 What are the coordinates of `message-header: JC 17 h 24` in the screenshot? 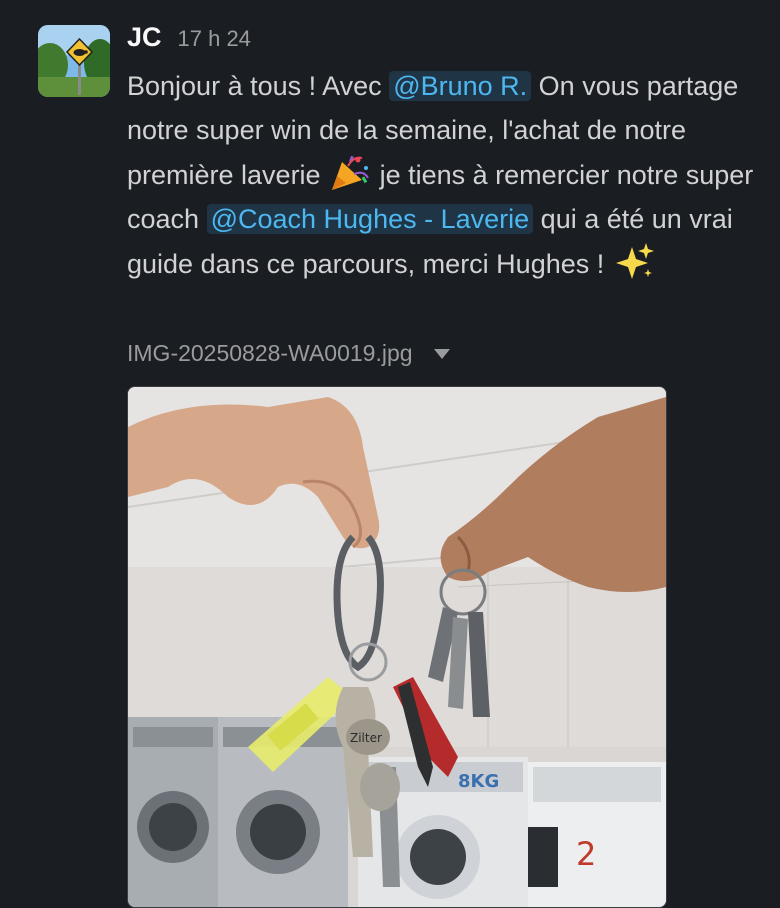 It's located at (189, 37).